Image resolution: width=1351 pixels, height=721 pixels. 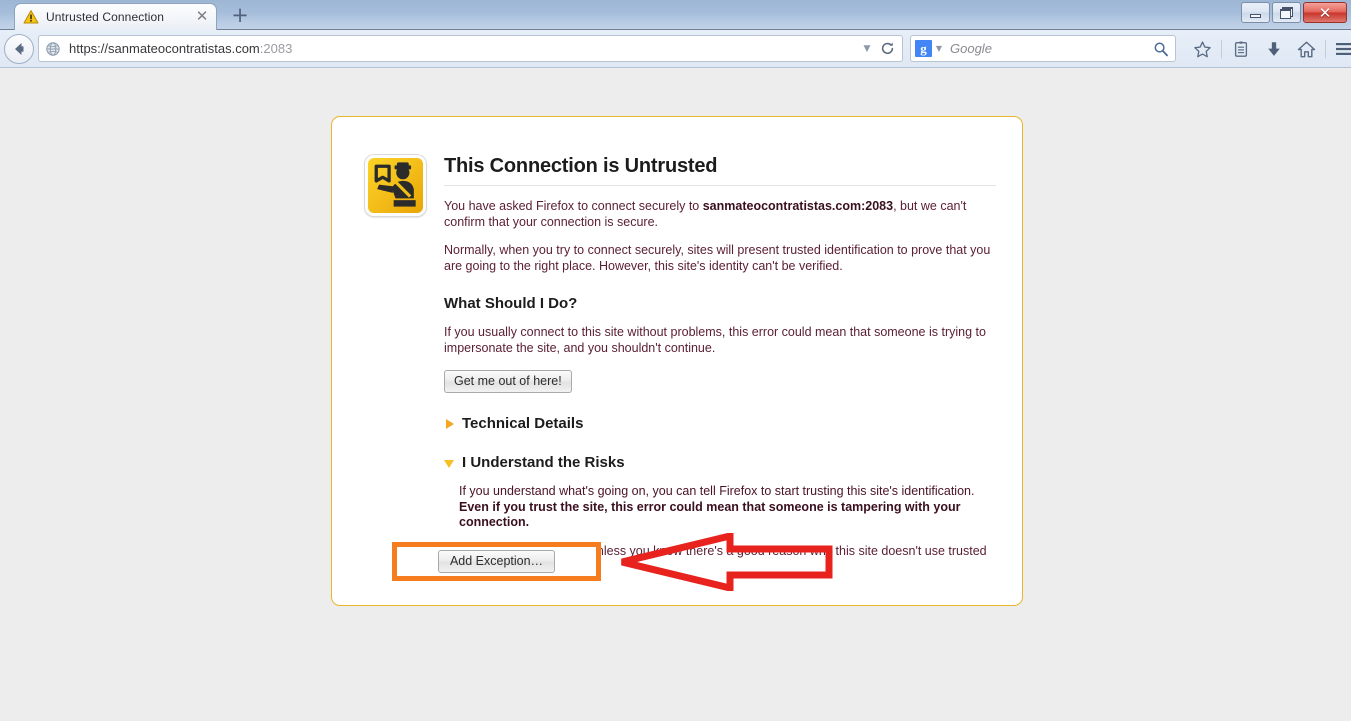 I want to click on search-icon, so click(x=1161, y=49).